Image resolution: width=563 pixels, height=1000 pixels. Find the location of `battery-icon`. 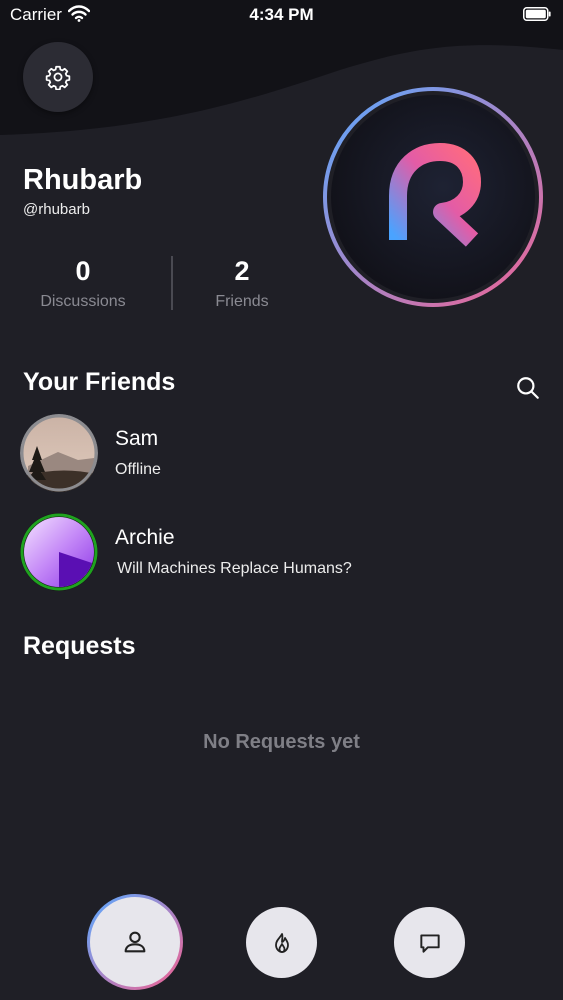

battery-icon is located at coordinates (537, 14).